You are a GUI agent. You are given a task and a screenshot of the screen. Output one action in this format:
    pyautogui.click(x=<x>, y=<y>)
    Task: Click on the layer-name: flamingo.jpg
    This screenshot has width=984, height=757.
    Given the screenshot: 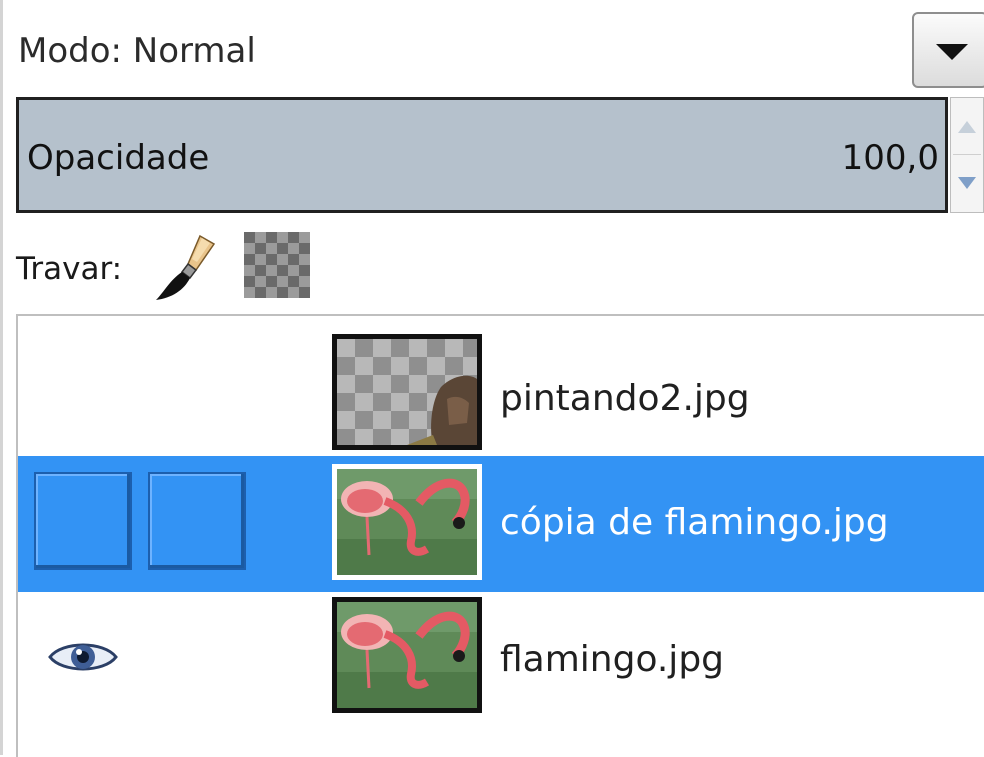 What is the action you would take?
    pyautogui.click(x=612, y=660)
    